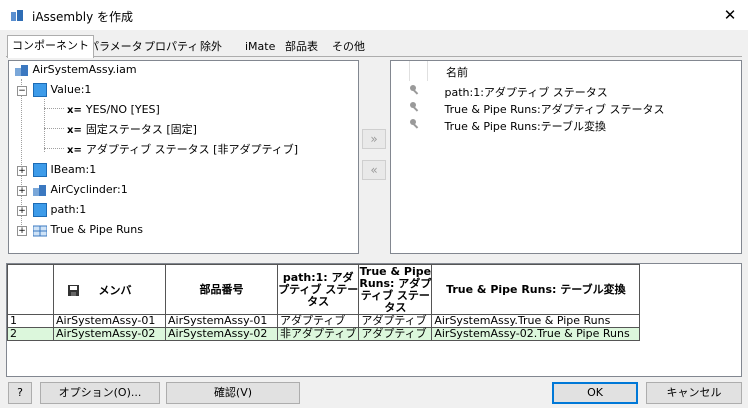 This screenshot has height=408, width=748. What do you see at coordinates (109, 321) in the screenshot?
I see `cell-member: AirSystemAssy-01` at bounding box center [109, 321].